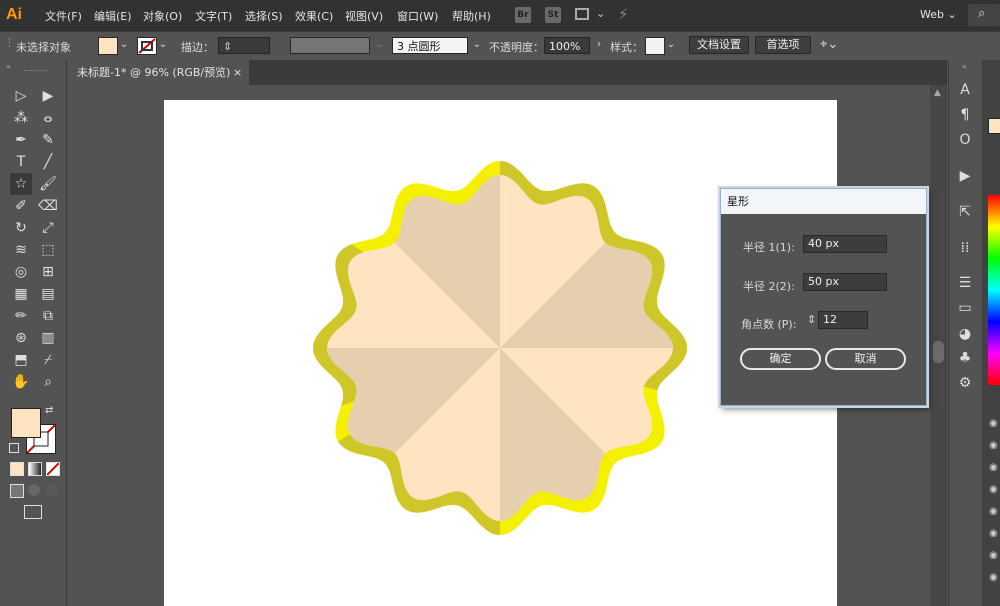 The height and width of the screenshot is (606, 1000). What do you see at coordinates (937, 93) in the screenshot?
I see `scroll-up-icon: ▲` at bounding box center [937, 93].